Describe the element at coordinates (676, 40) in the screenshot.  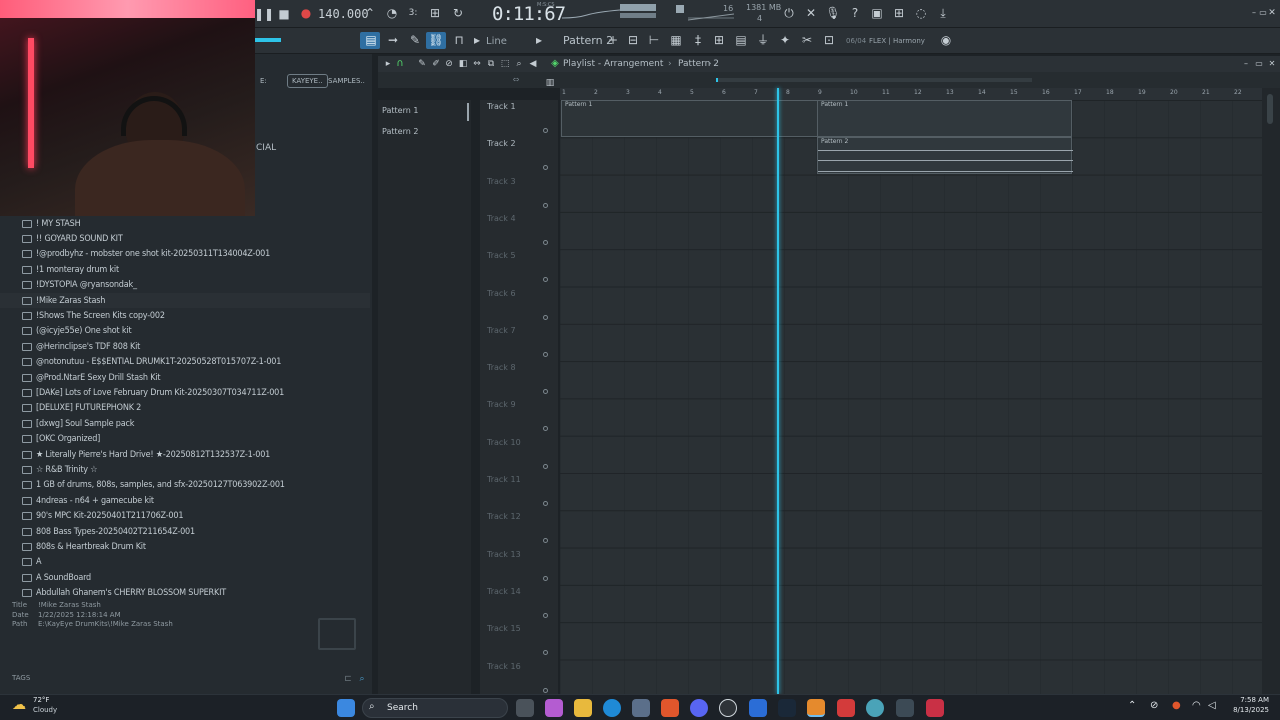
I see `piano-roll-icon: ▦` at that location.